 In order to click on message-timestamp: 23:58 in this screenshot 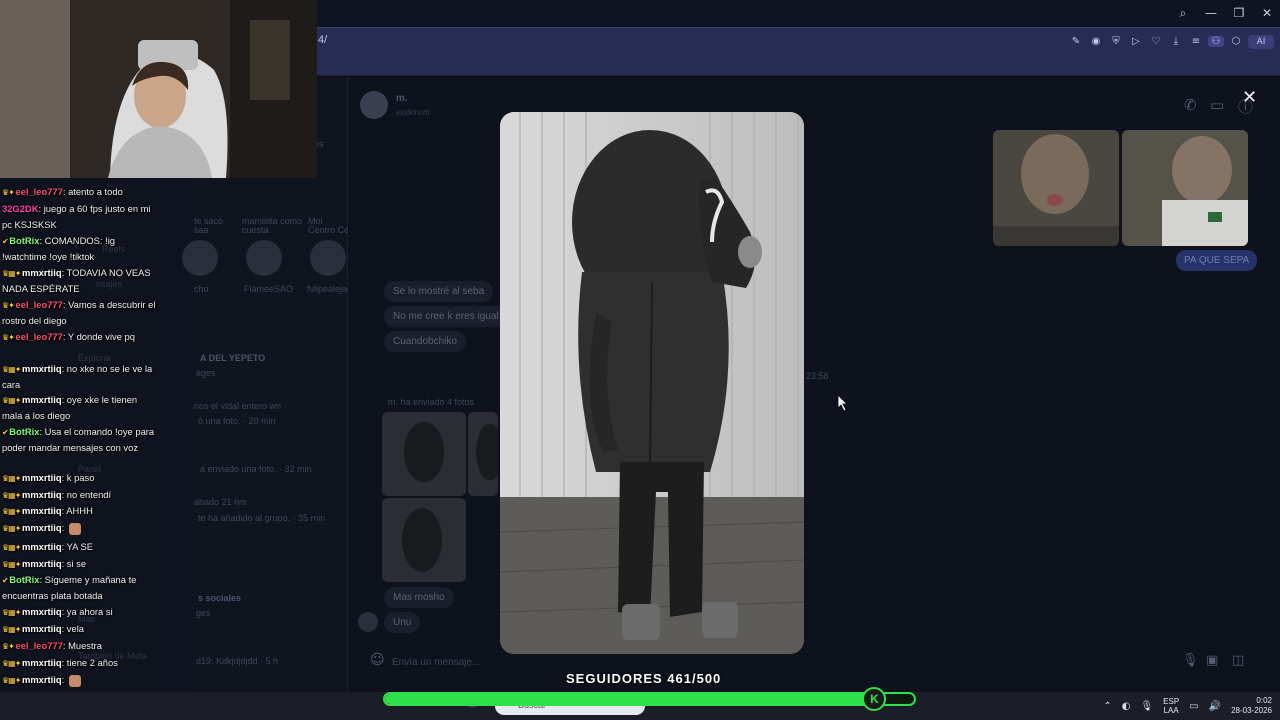, I will do `click(817, 376)`.